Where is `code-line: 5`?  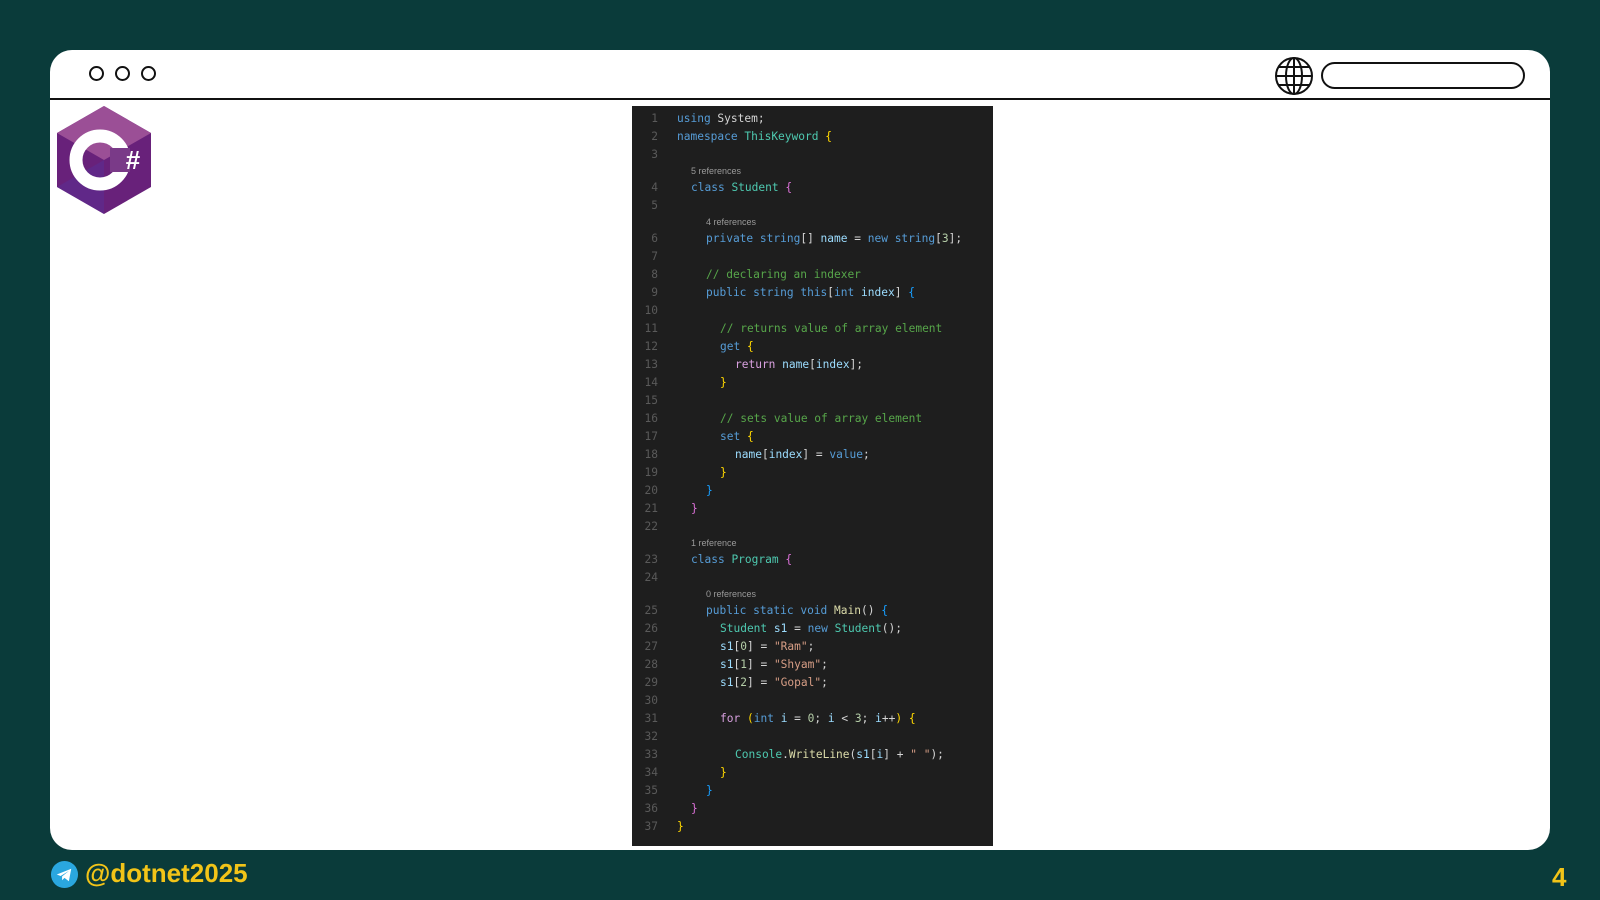 code-line: 5 is located at coordinates (654, 205).